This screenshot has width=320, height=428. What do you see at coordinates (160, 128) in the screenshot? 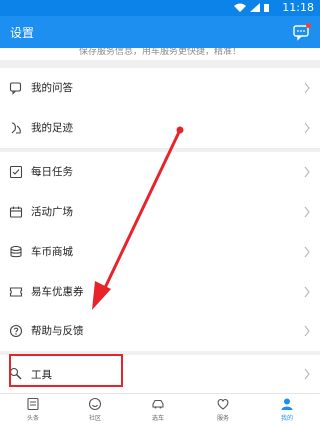
I see `menu-item-my-footprint: 我的足迹` at bounding box center [160, 128].